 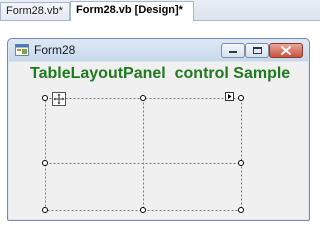 I want to click on sample-heading-label: TableLayoutPanel control Sample, so click(x=160, y=73).